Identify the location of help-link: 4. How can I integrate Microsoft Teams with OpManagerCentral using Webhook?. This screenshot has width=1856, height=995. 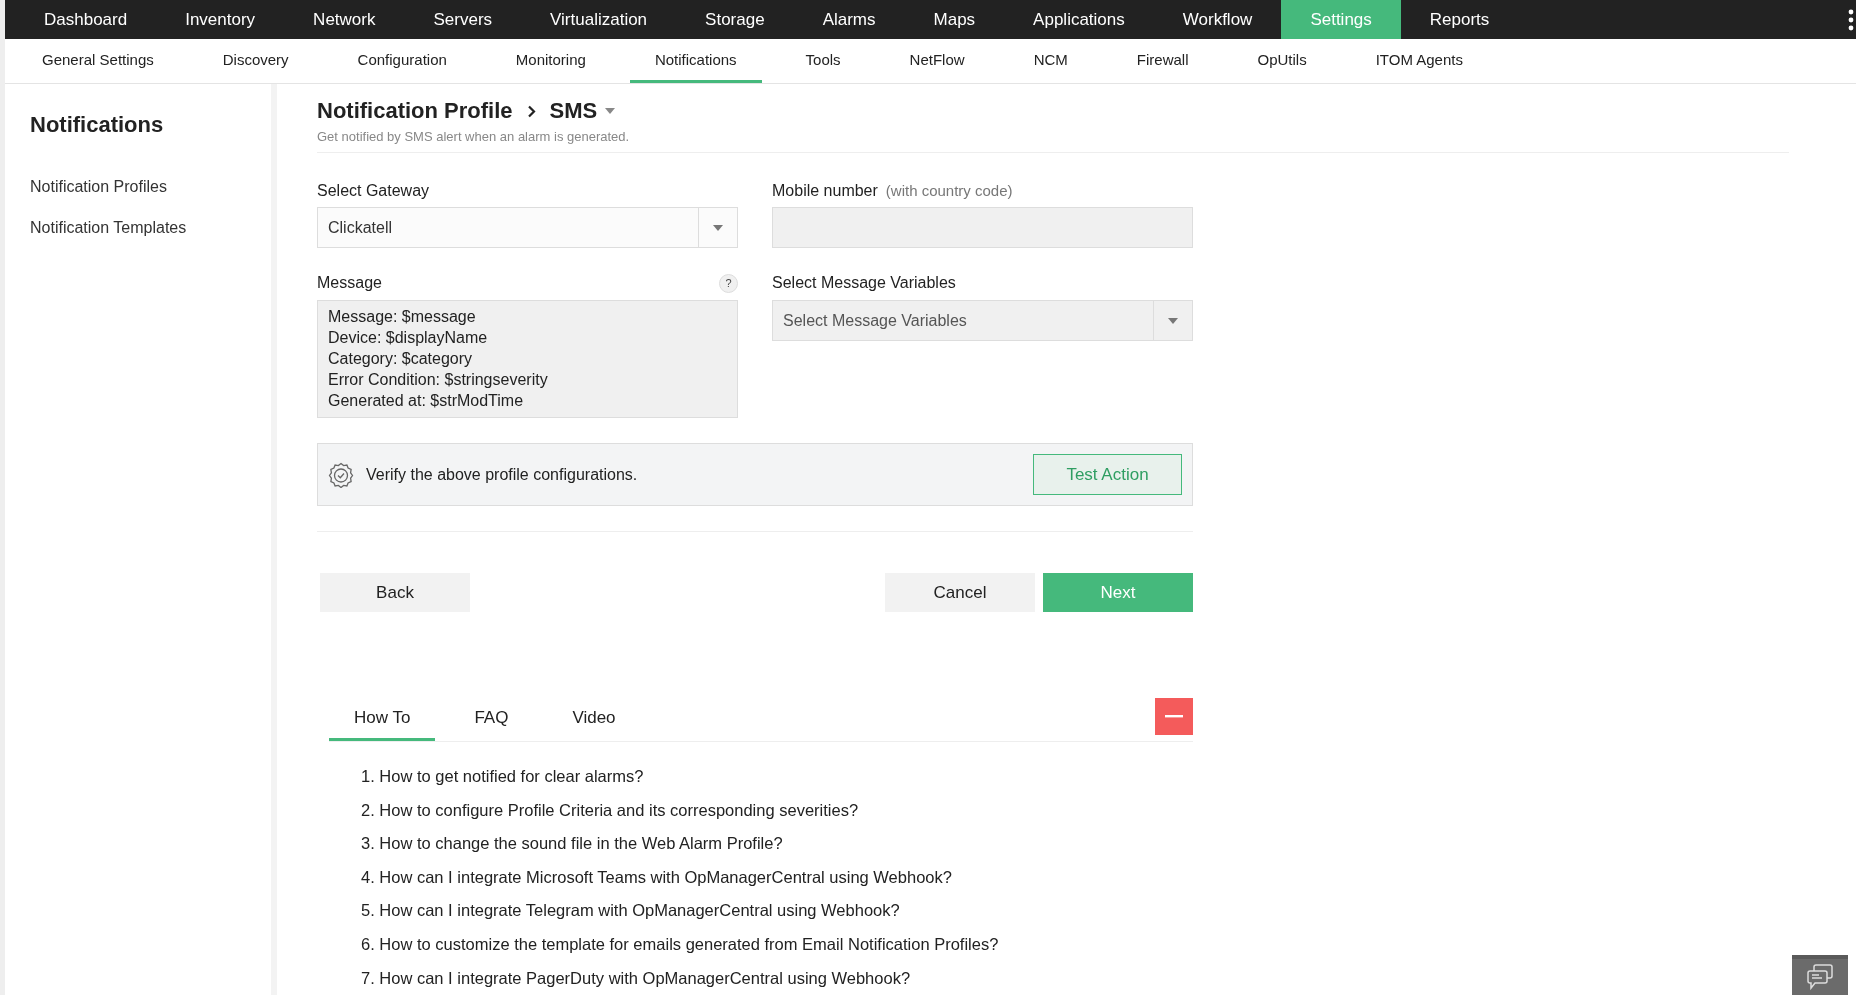
(656, 877).